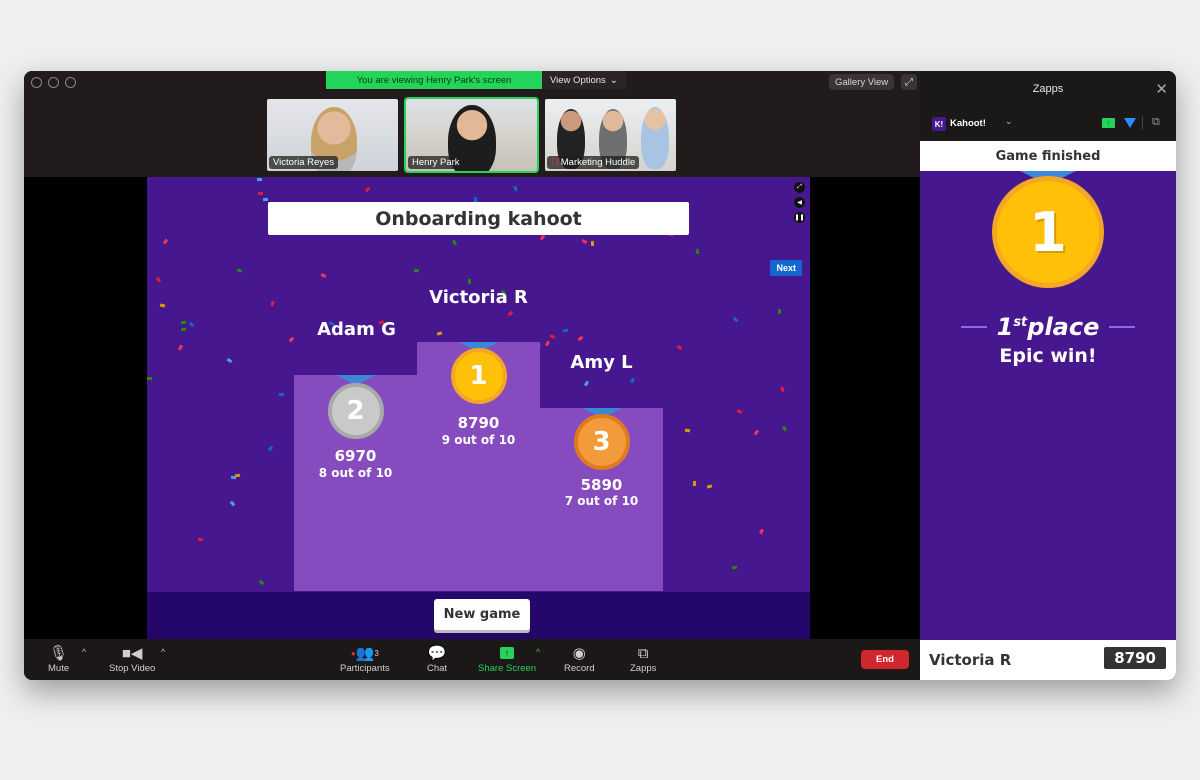 The image size is (1200, 780). Describe the element at coordinates (601, 442) in the screenshot. I see `medal-bronze: 3` at that location.